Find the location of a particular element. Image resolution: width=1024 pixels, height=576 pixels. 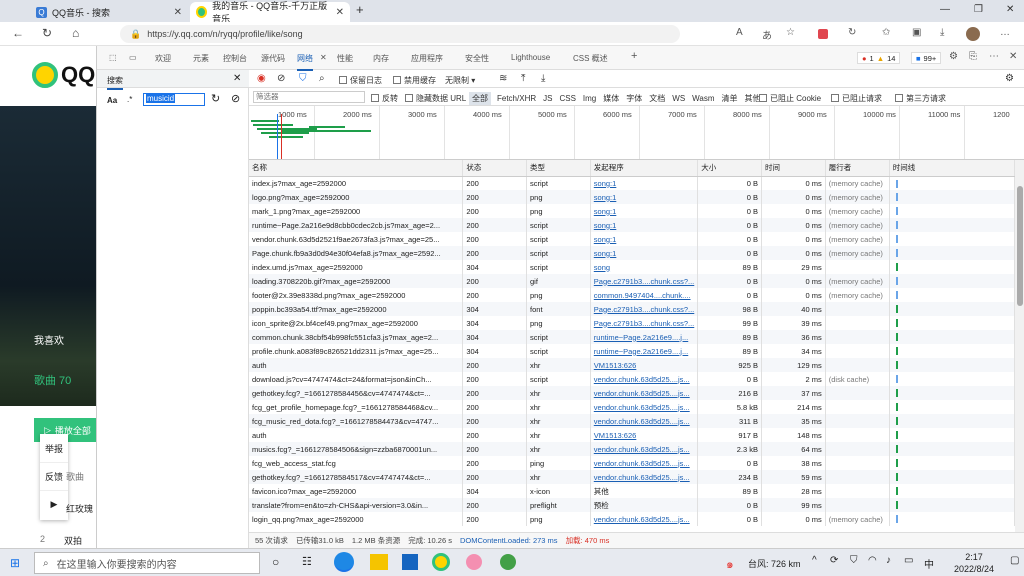

column-header-5: 时间 is located at coordinates (793, 168).